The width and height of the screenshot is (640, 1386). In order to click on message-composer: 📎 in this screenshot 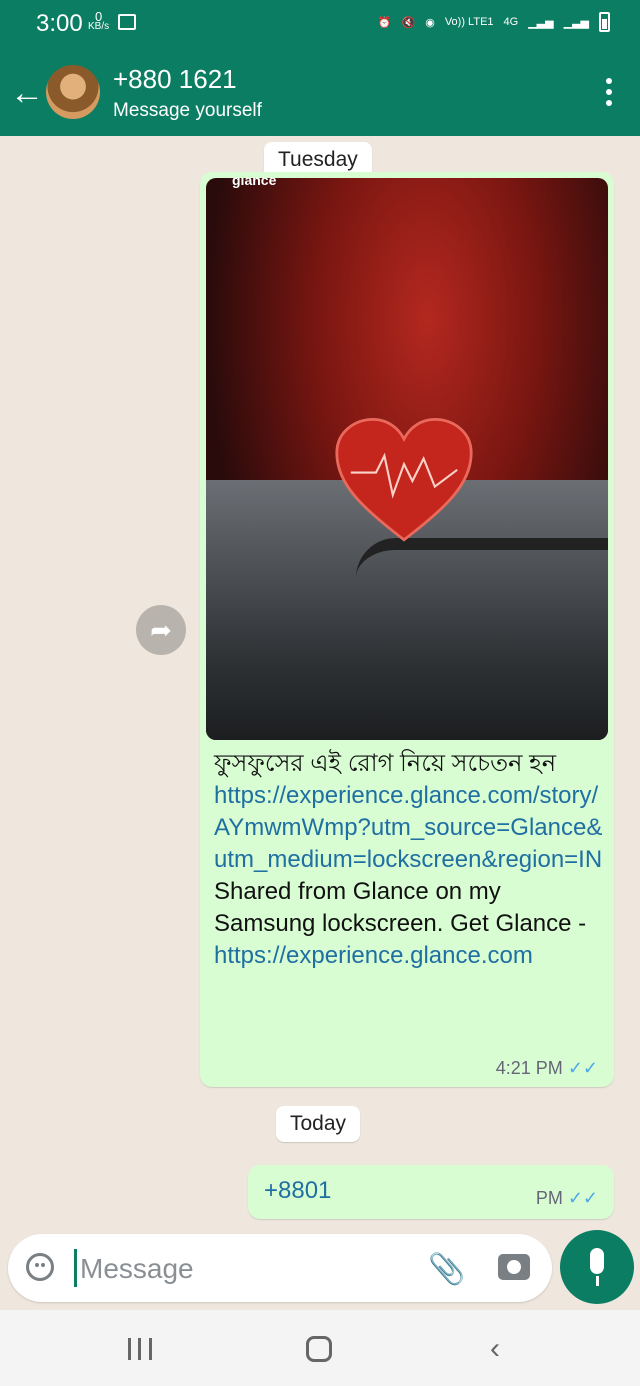, I will do `click(280, 1268)`.